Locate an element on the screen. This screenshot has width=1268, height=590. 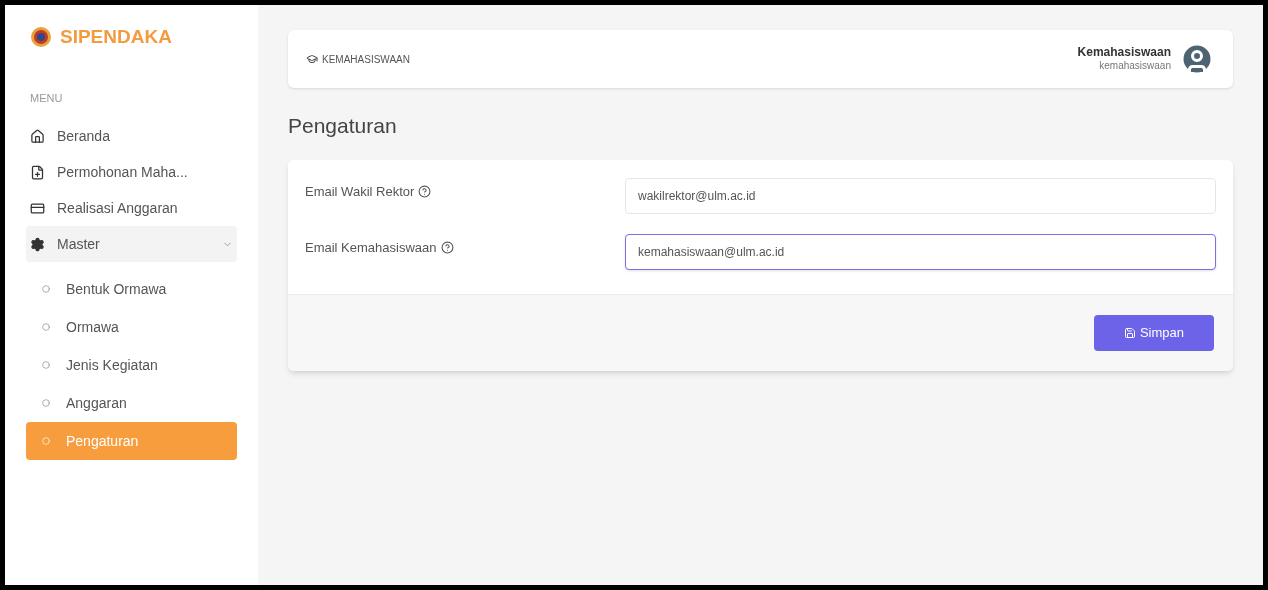
sidebar-subitem: Bentuk Ormawa is located at coordinates (131, 289).